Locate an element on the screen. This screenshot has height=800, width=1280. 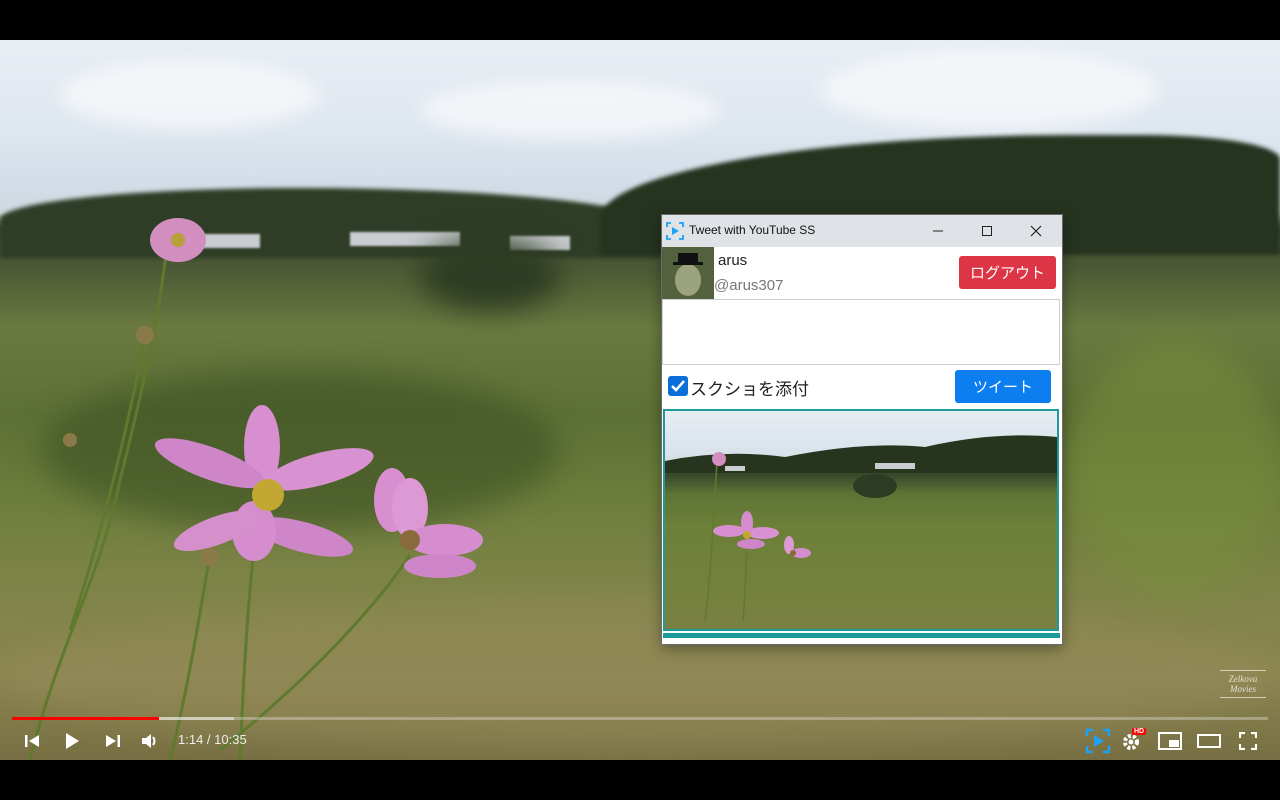
player-controls: 1:14 / 10:35 HD is located at coordinates (640, 741).